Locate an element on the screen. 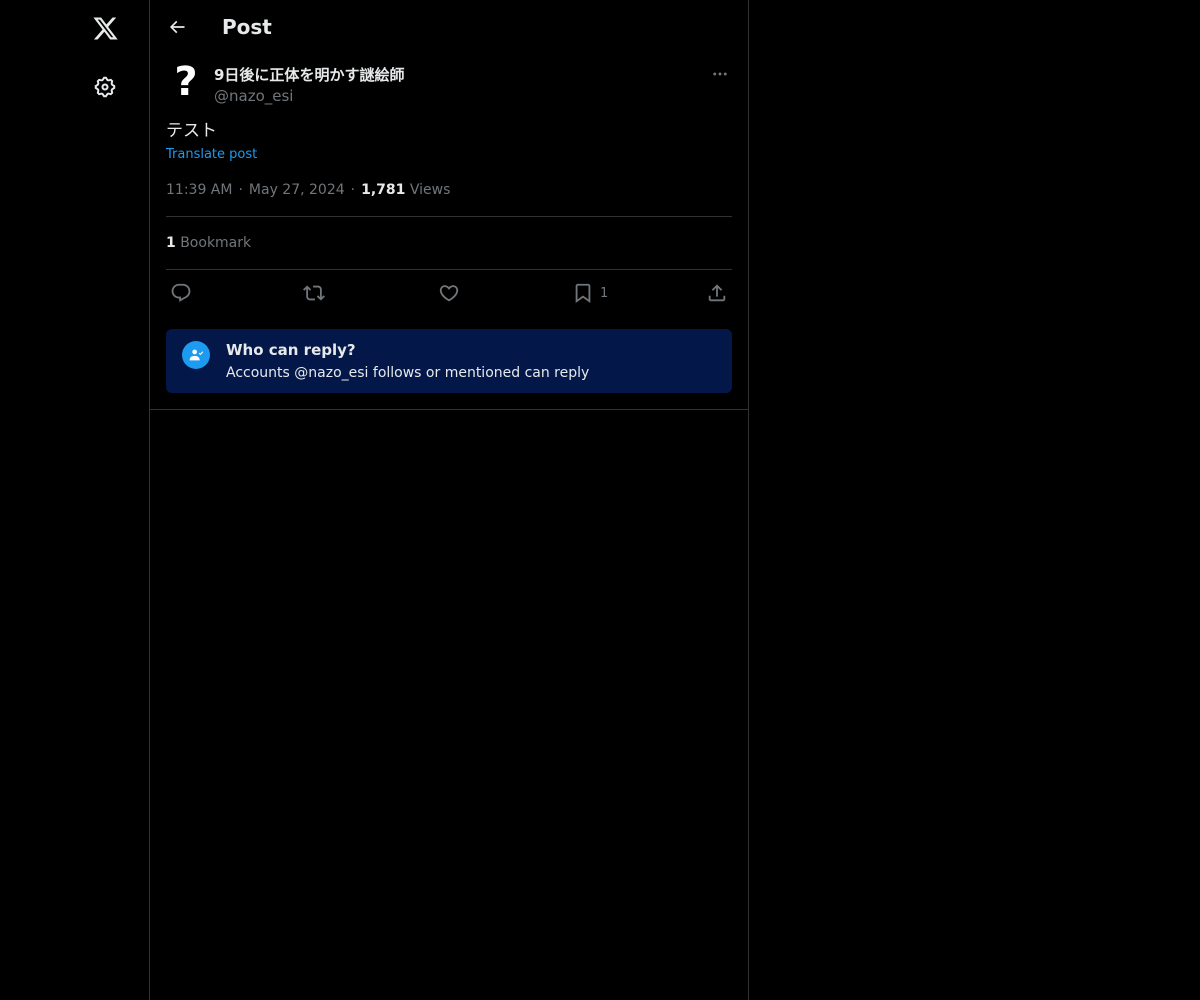 The height and width of the screenshot is (1000, 1200). left-nav is located at coordinates (74, 500).